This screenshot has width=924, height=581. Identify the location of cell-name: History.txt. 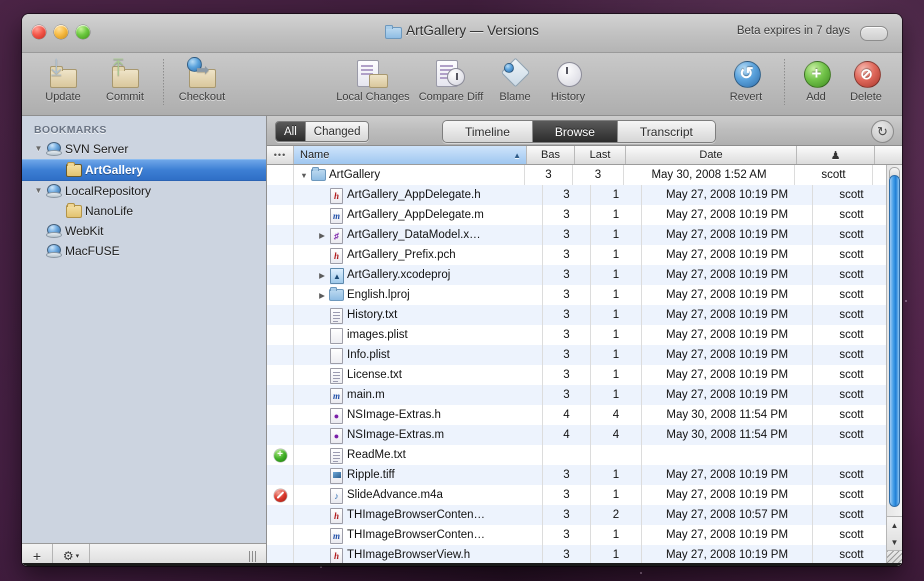
(418, 315).